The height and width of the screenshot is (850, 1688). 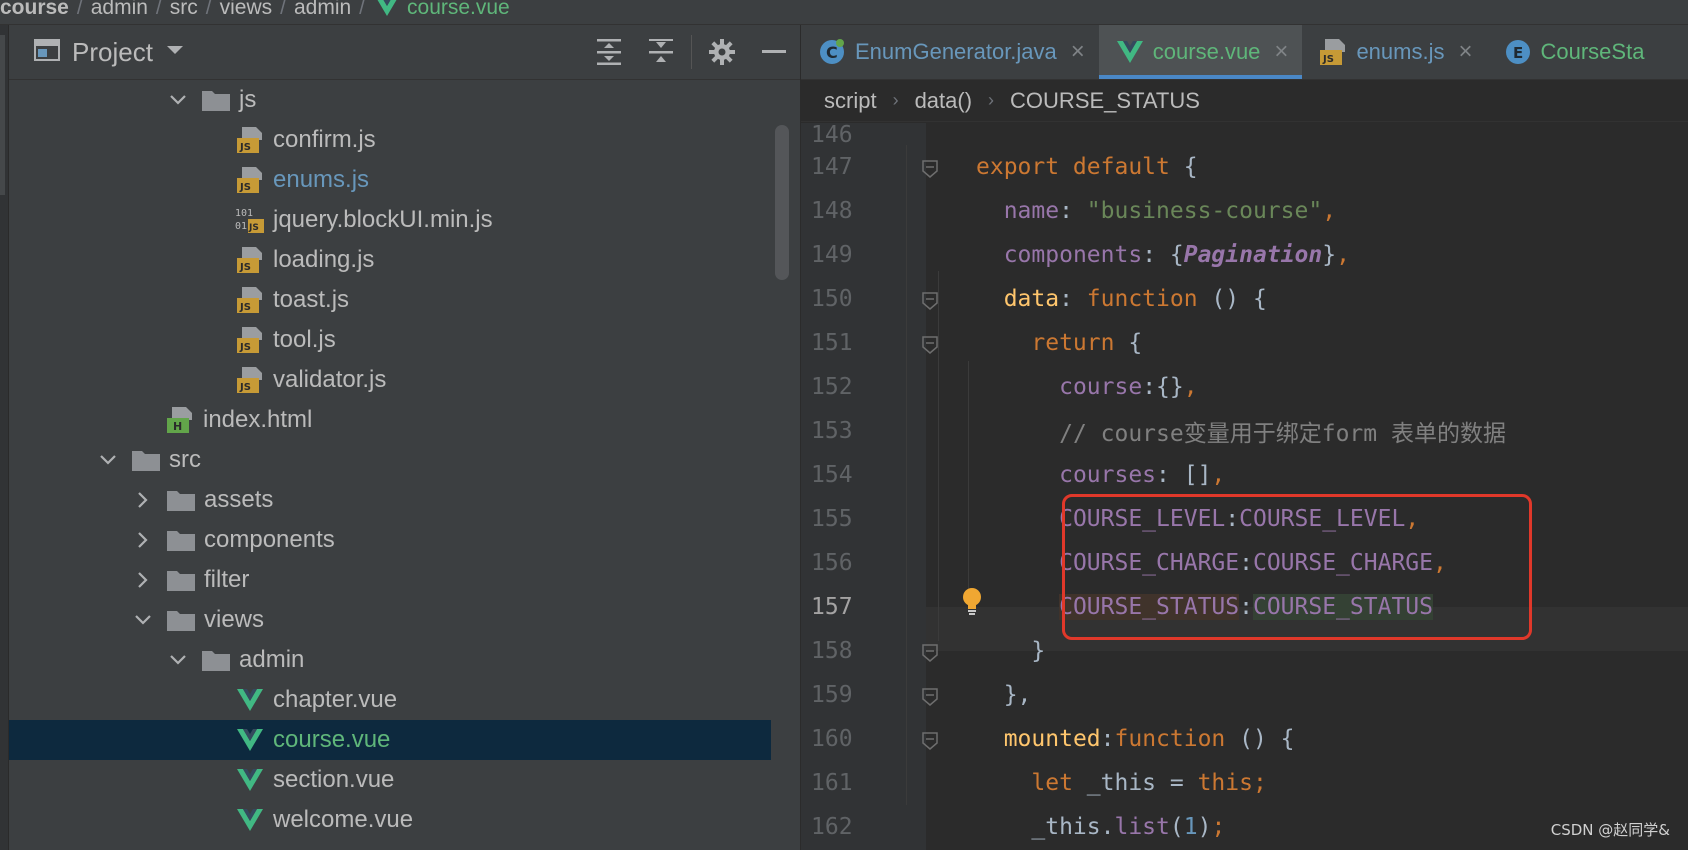 I want to click on project-panel-header: Project, so click(x=404, y=52).